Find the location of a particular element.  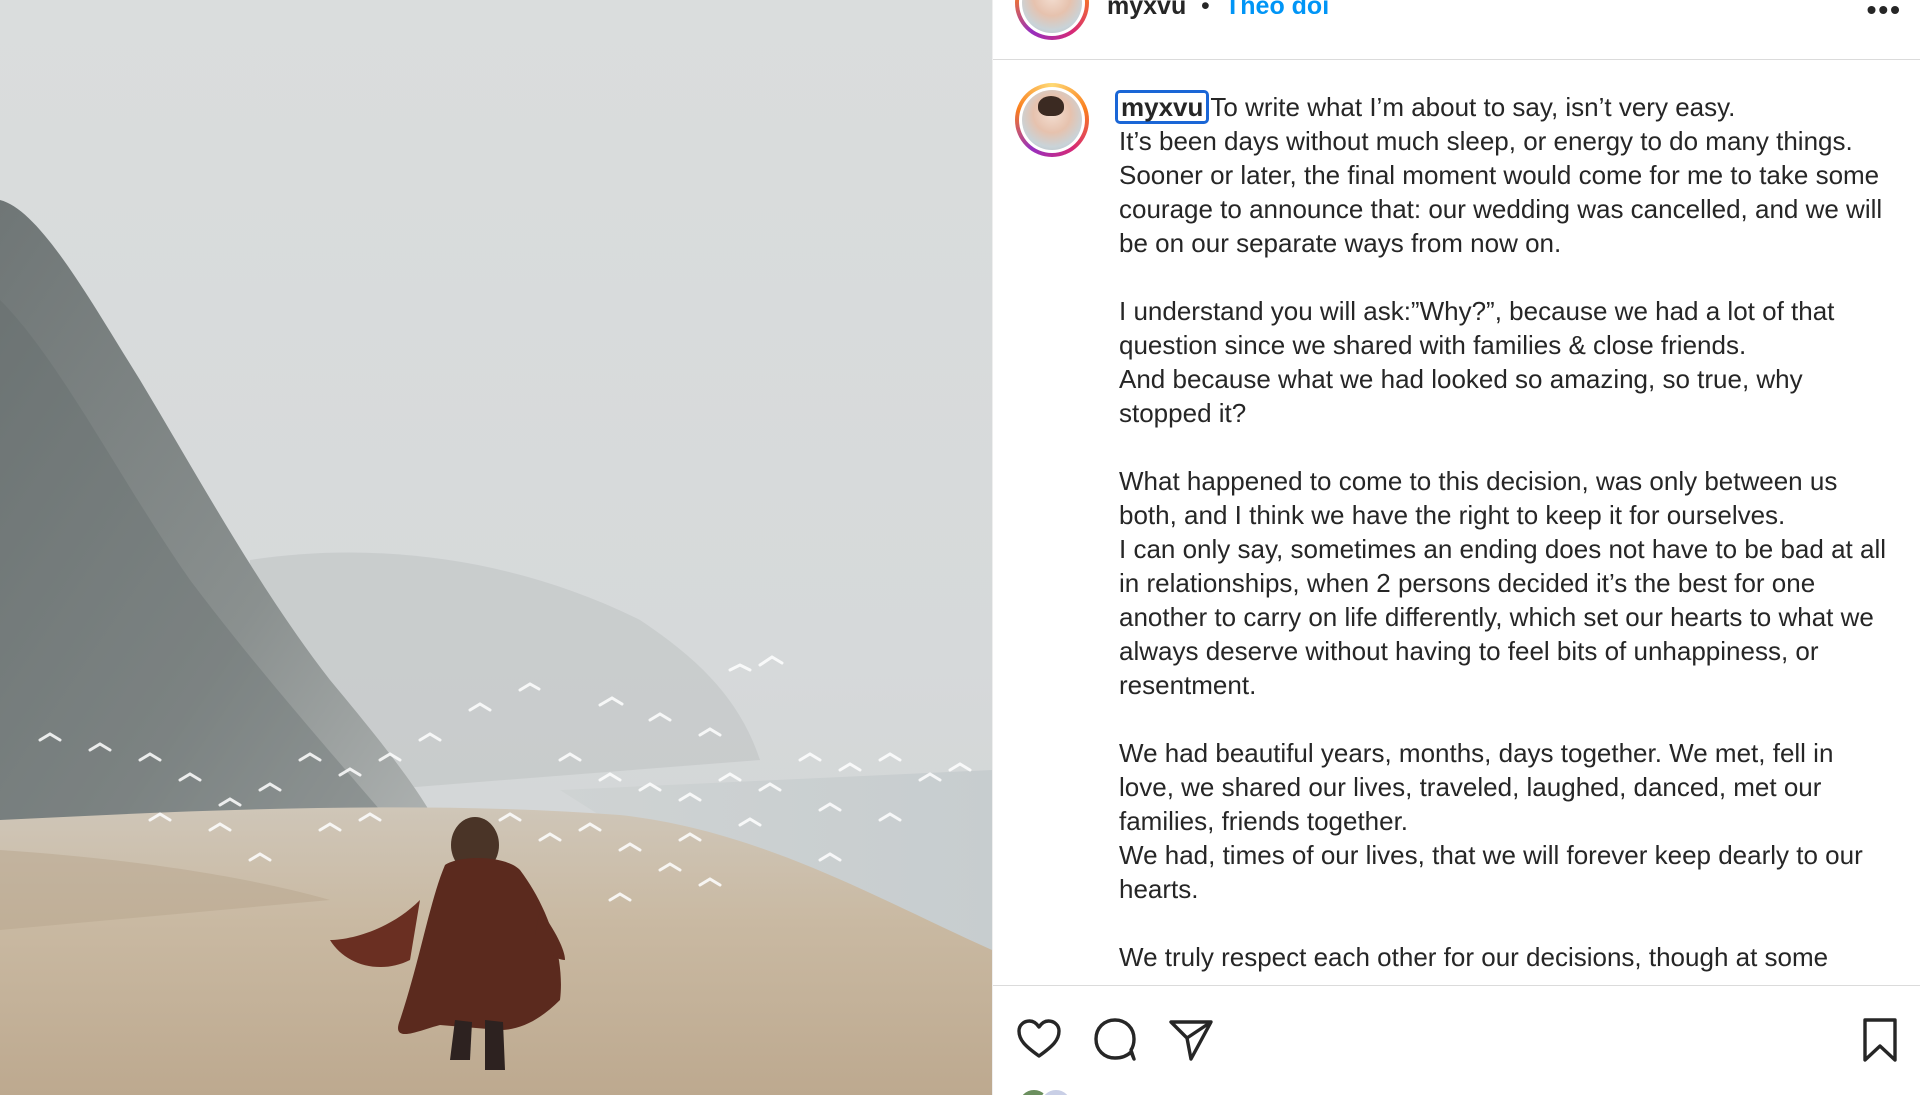

header-username: myxvu is located at coordinates (1146, 10).